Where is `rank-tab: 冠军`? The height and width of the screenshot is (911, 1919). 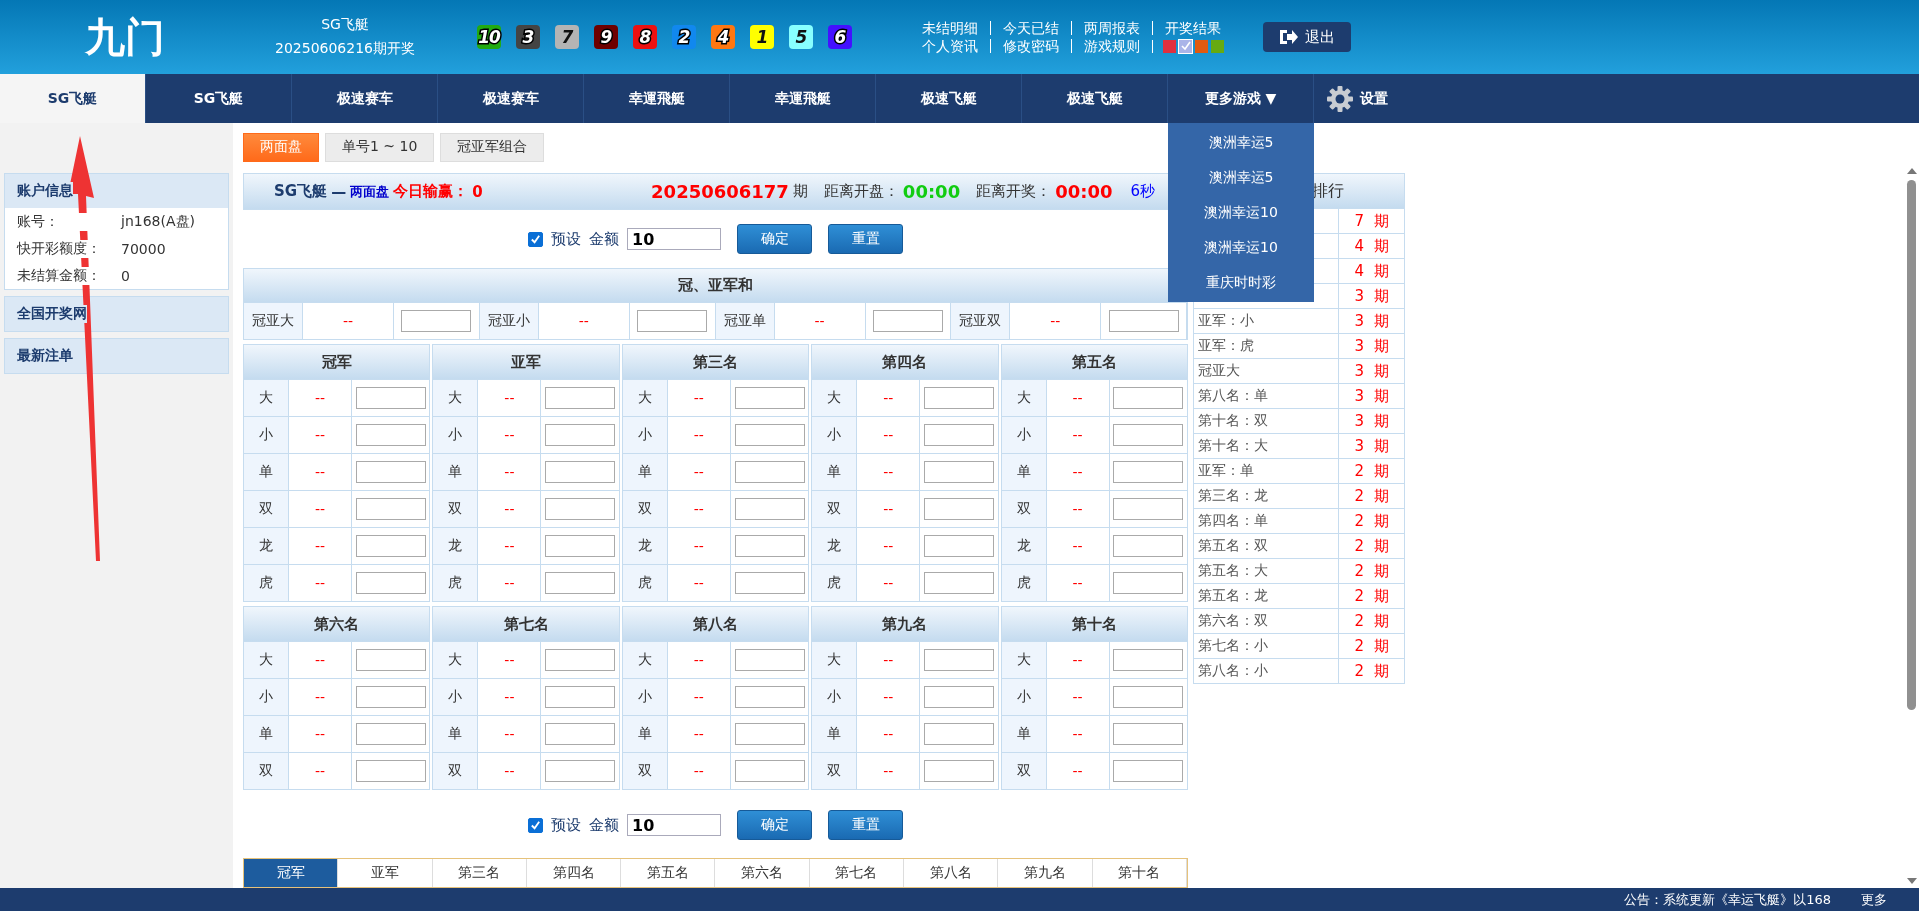
rank-tab: 冠军 is located at coordinates (291, 873).